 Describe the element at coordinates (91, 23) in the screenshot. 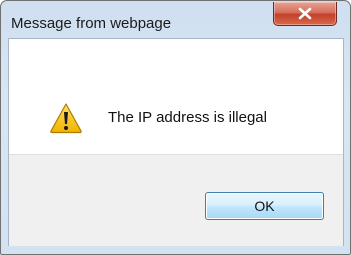

I see `dialog-title: Message from webpage` at that location.